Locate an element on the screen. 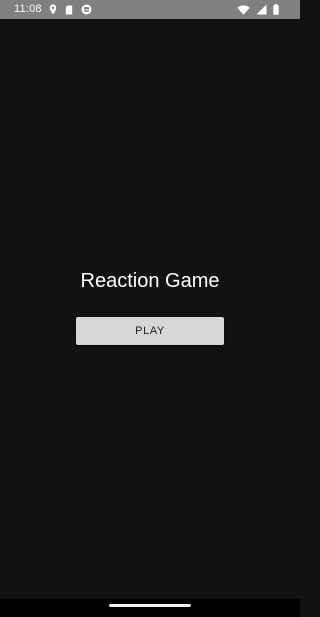 The height and width of the screenshot is (617, 320). signal-icon is located at coordinates (261, 9).